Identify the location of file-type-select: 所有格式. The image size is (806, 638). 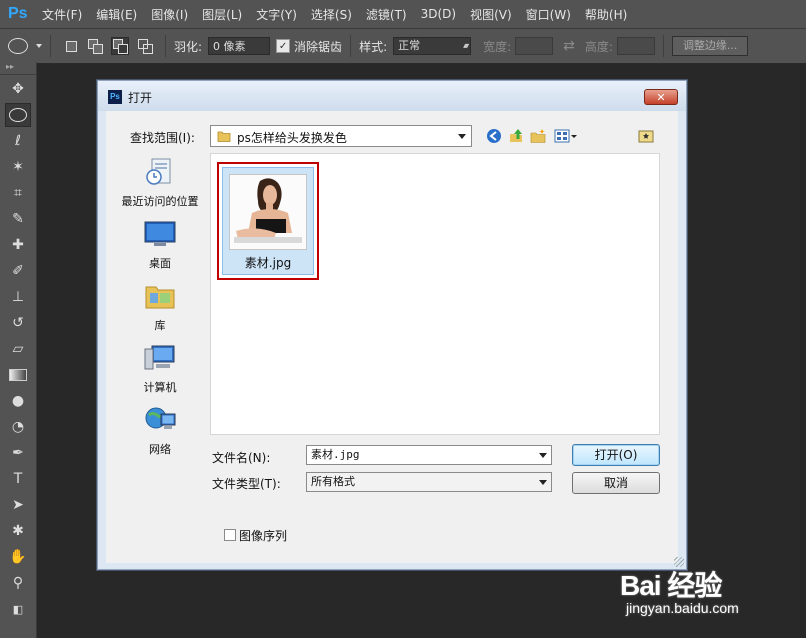
(429, 482).